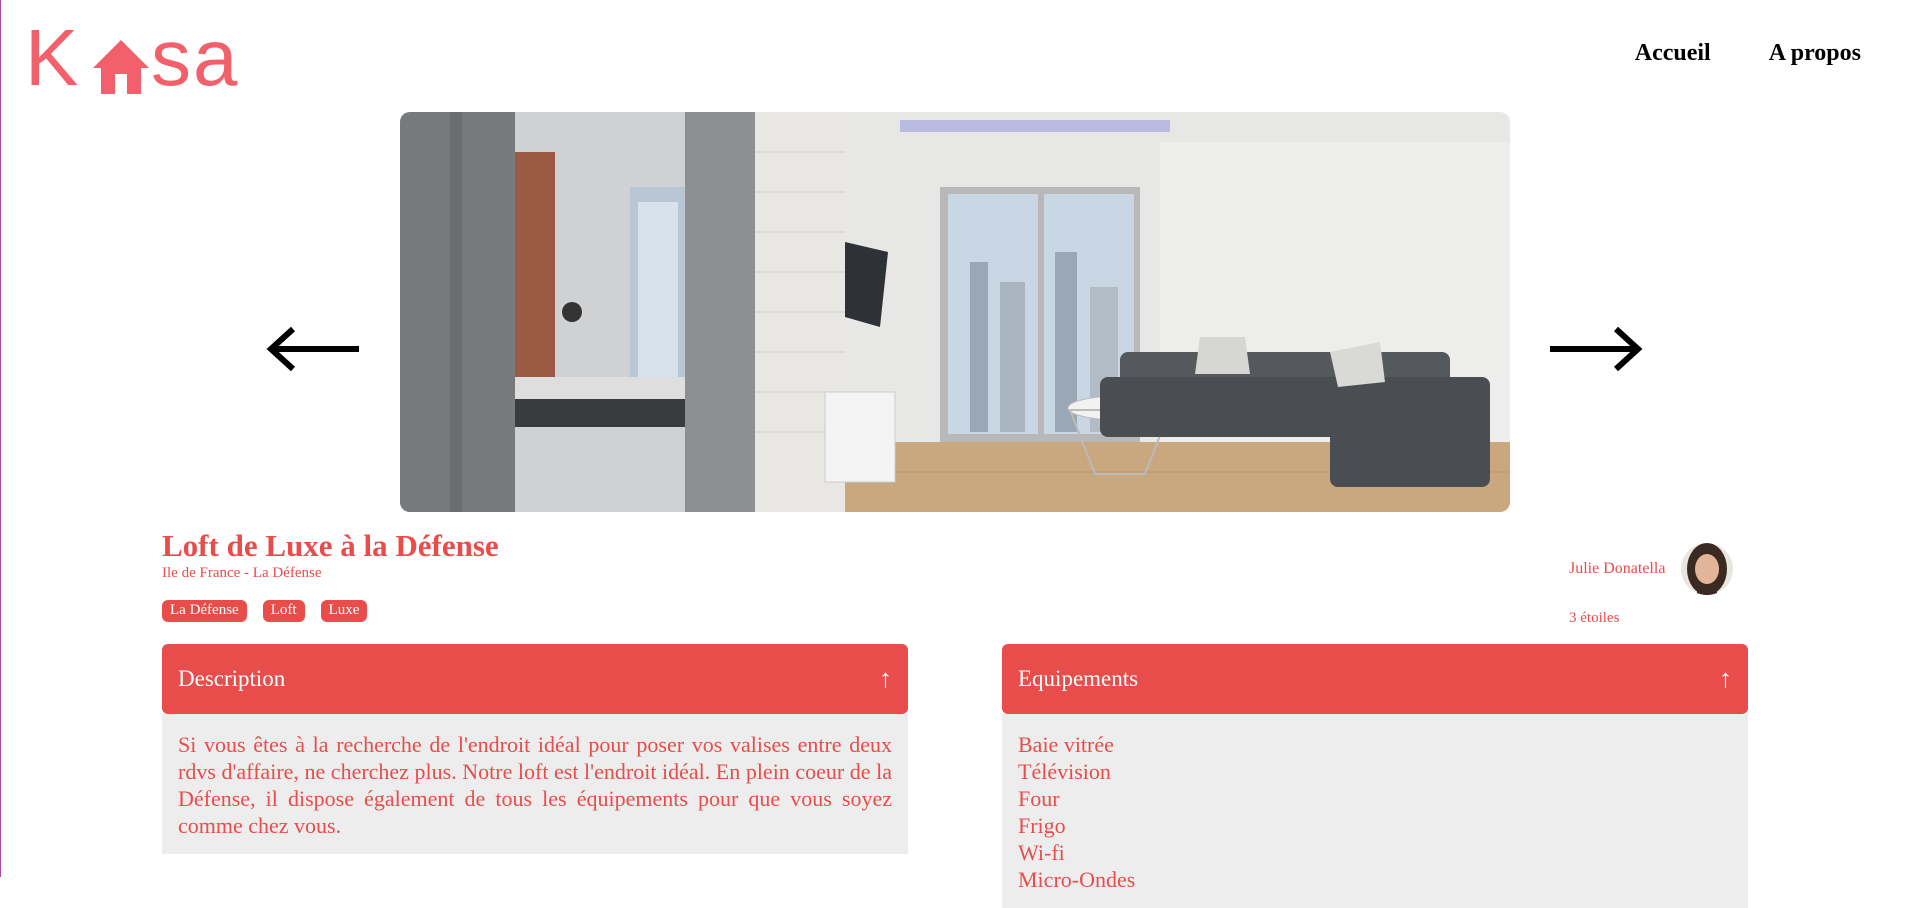  I want to click on arrow-right-icon, so click(1596, 349).